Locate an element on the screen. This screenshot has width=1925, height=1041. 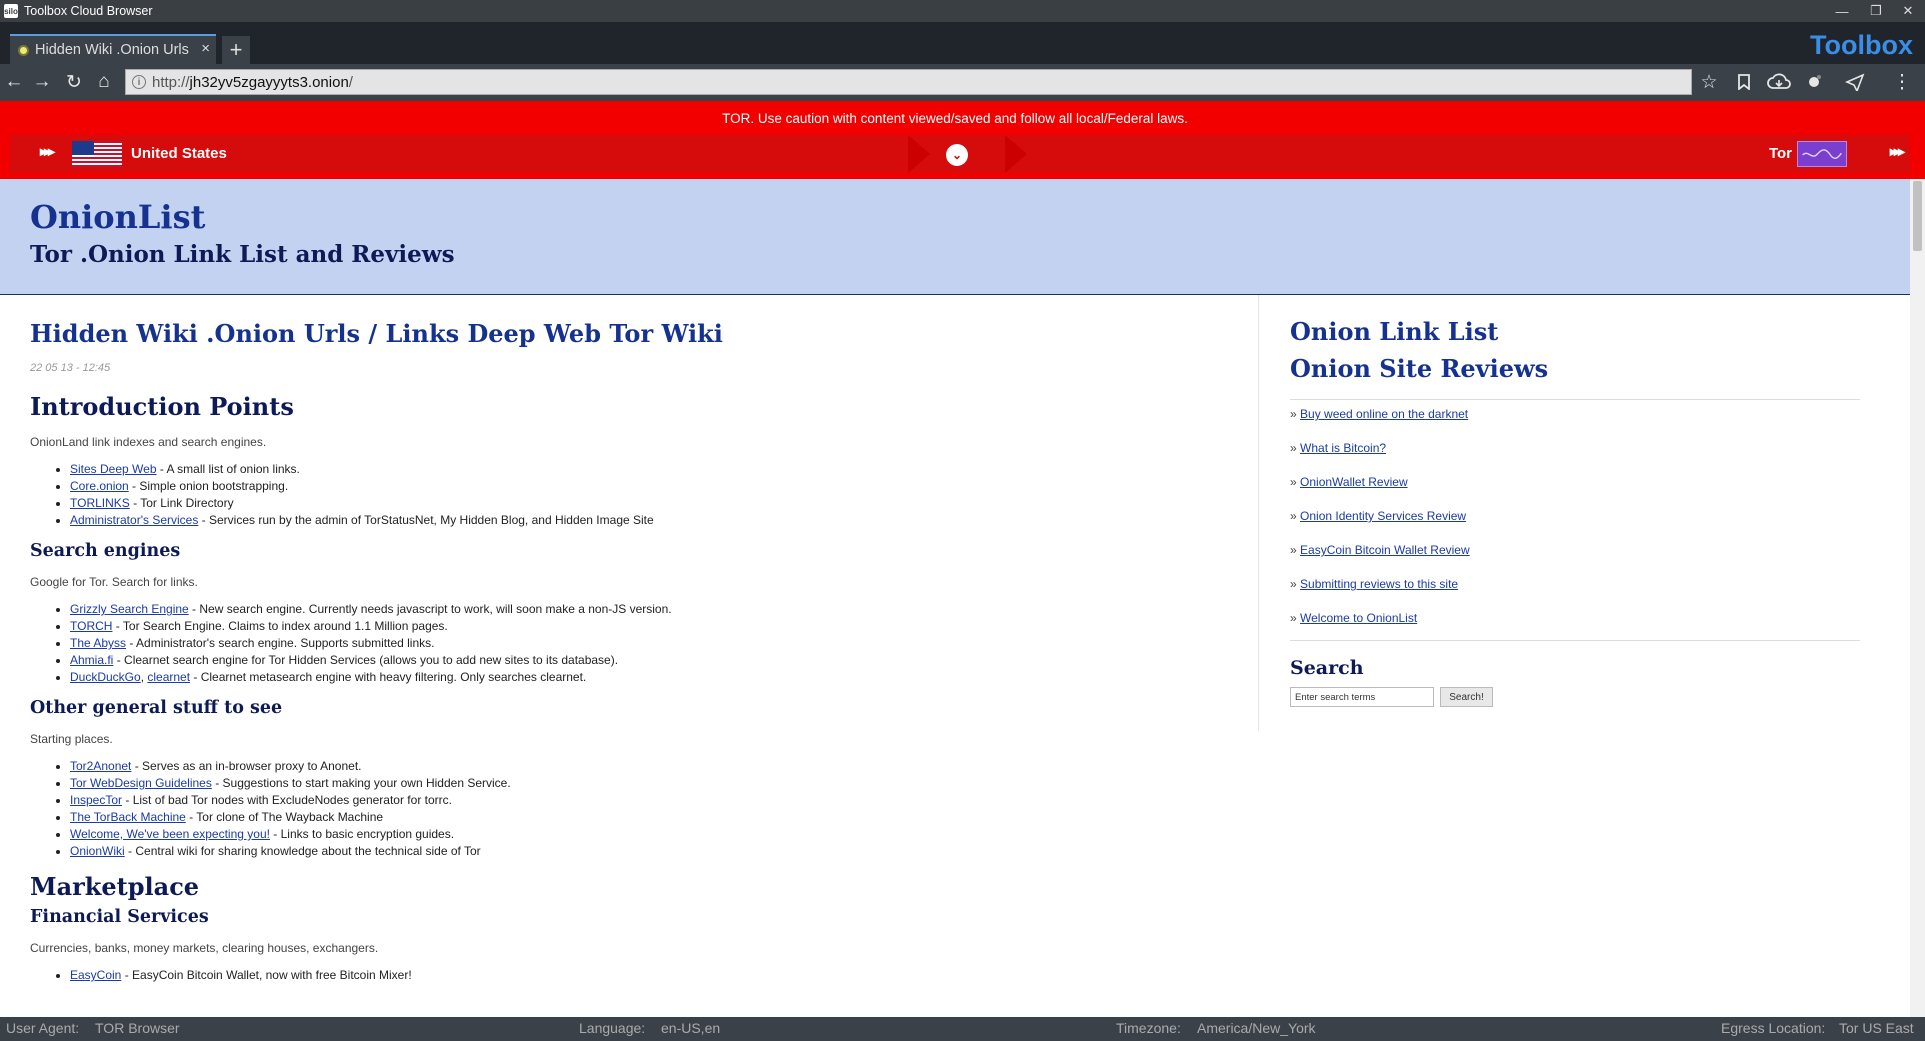
sidebar-subtitle: Onion Site Reviews is located at coordinates (1575, 368).